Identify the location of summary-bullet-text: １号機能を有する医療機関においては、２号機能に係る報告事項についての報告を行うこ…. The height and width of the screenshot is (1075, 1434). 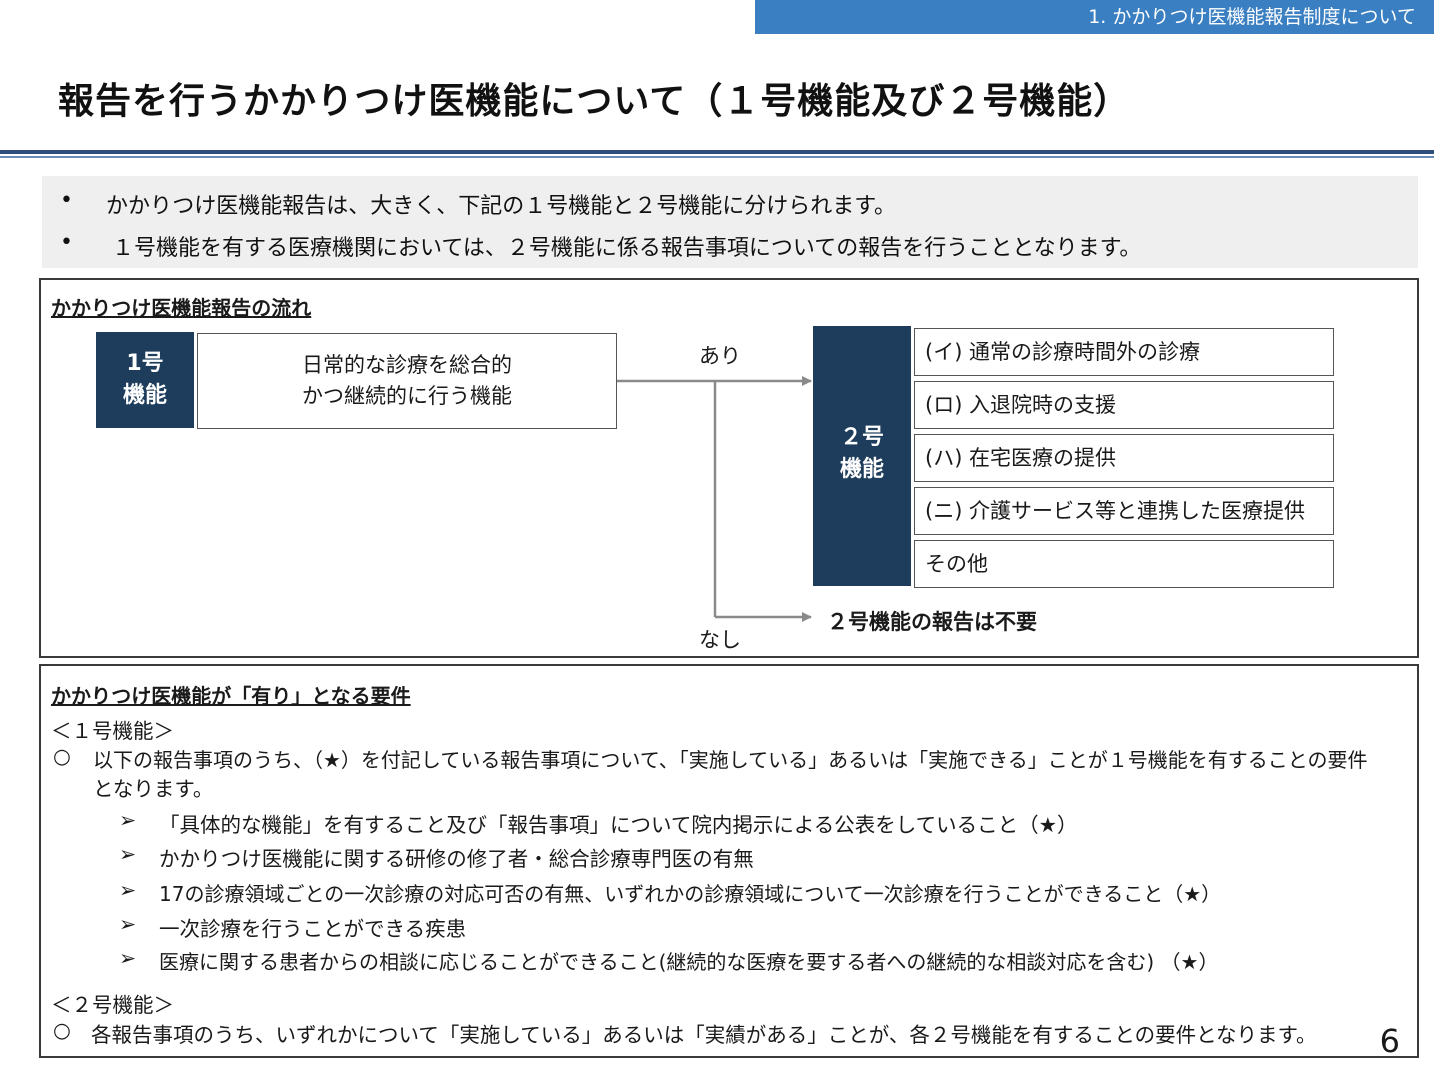
(627, 248).